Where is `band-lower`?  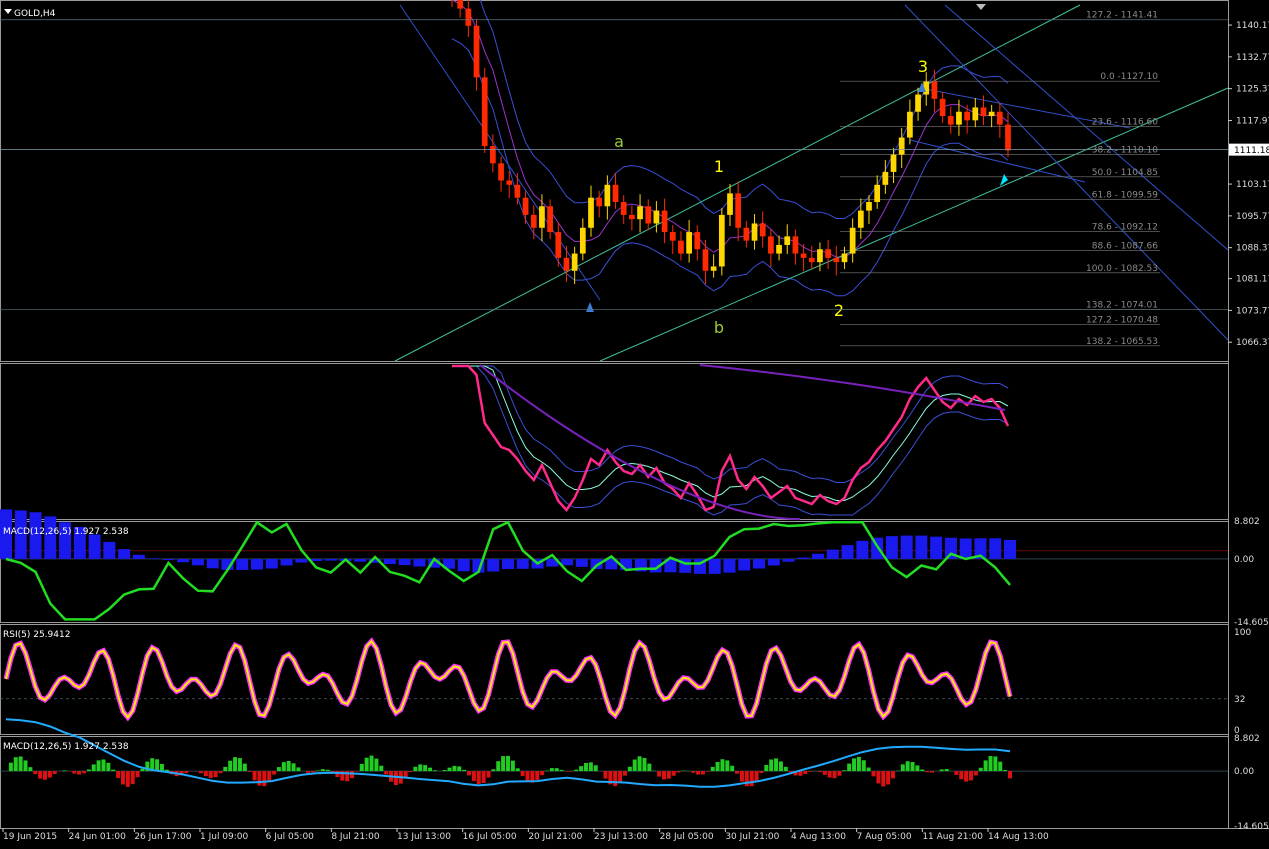
band-lower is located at coordinates (730, 167).